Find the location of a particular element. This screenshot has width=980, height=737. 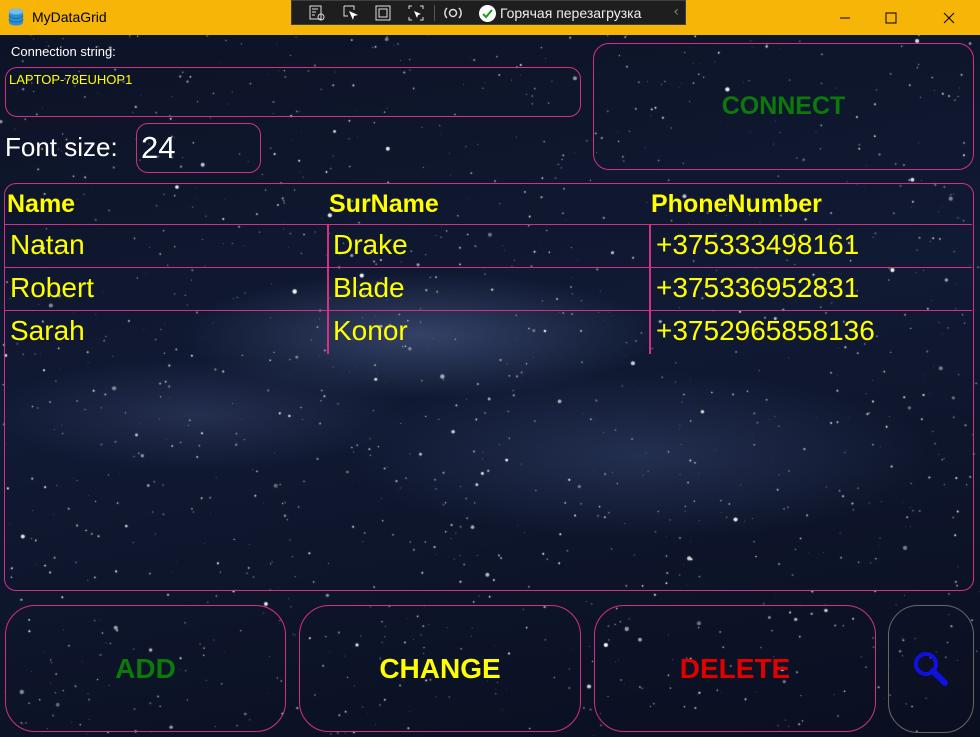

close-button is located at coordinates (949, 17).